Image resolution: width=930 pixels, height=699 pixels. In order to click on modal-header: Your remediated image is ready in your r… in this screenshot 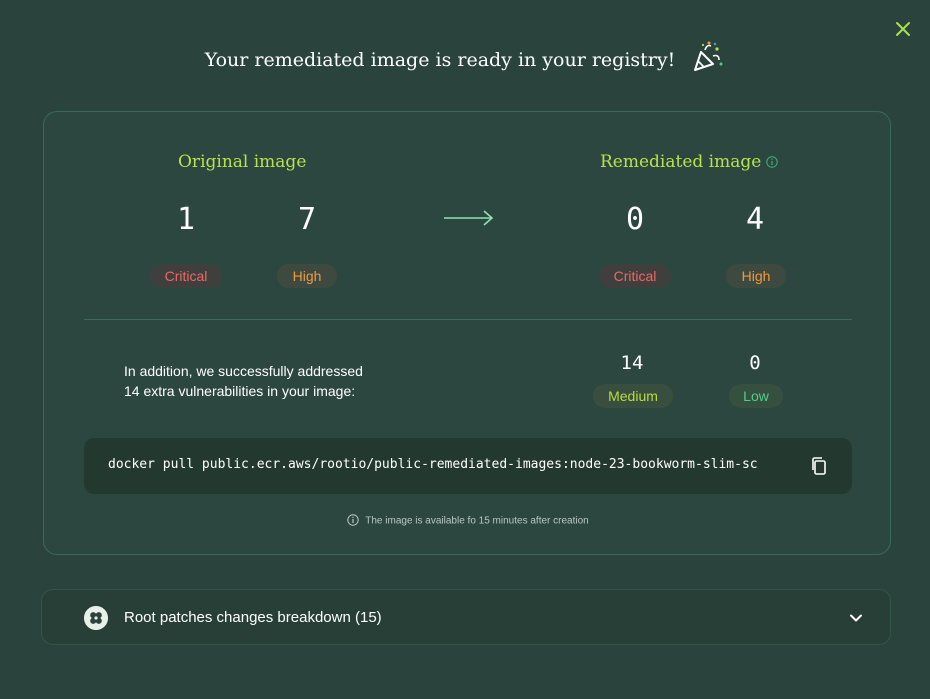, I will do `click(465, 59)`.